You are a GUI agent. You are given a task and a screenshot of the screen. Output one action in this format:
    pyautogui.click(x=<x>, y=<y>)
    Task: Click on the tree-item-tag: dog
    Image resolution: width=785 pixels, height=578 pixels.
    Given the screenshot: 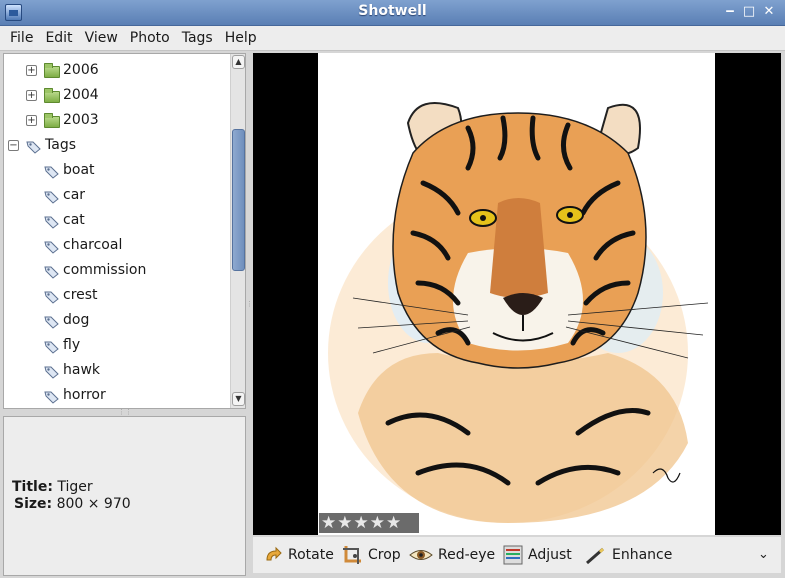 What is the action you would take?
    pyautogui.click(x=117, y=321)
    